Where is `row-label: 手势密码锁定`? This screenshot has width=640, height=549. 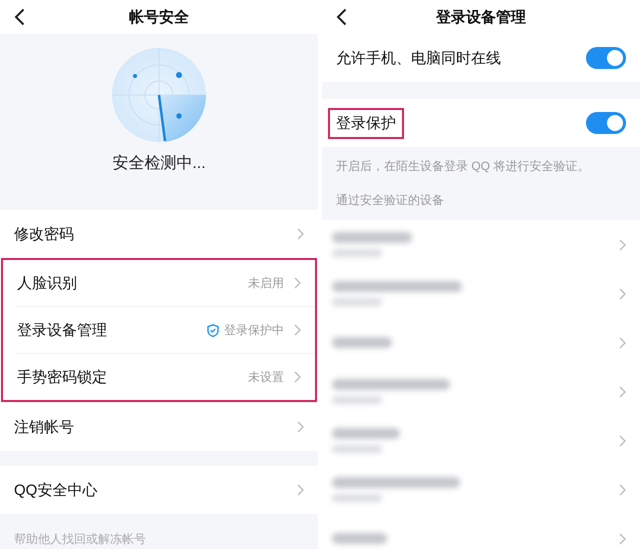 row-label: 手势密码锁定 is located at coordinates (62, 377).